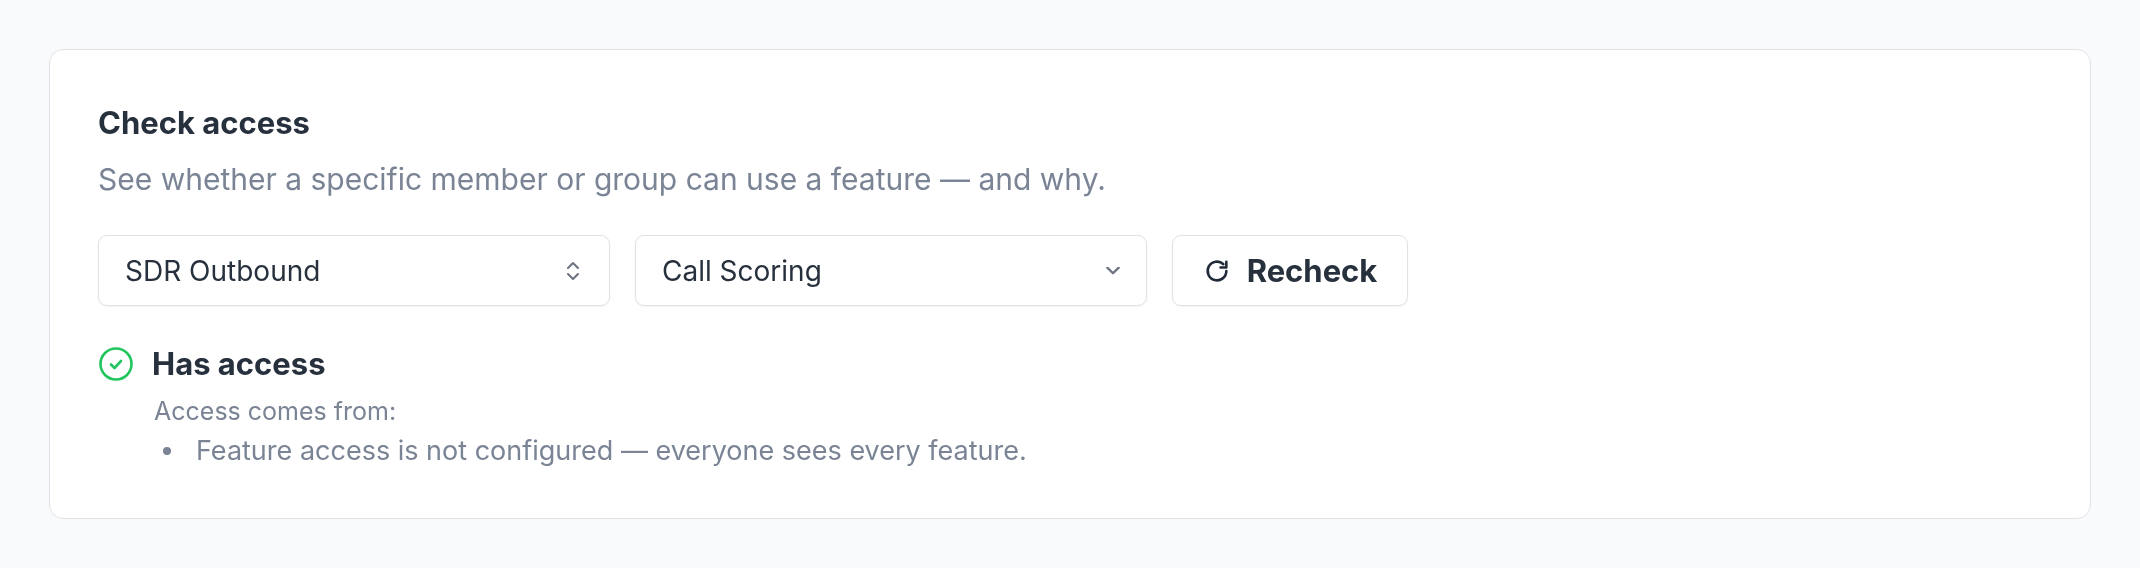 Image resolution: width=2140 pixels, height=568 pixels. I want to click on result-heading: Has access, so click(239, 363).